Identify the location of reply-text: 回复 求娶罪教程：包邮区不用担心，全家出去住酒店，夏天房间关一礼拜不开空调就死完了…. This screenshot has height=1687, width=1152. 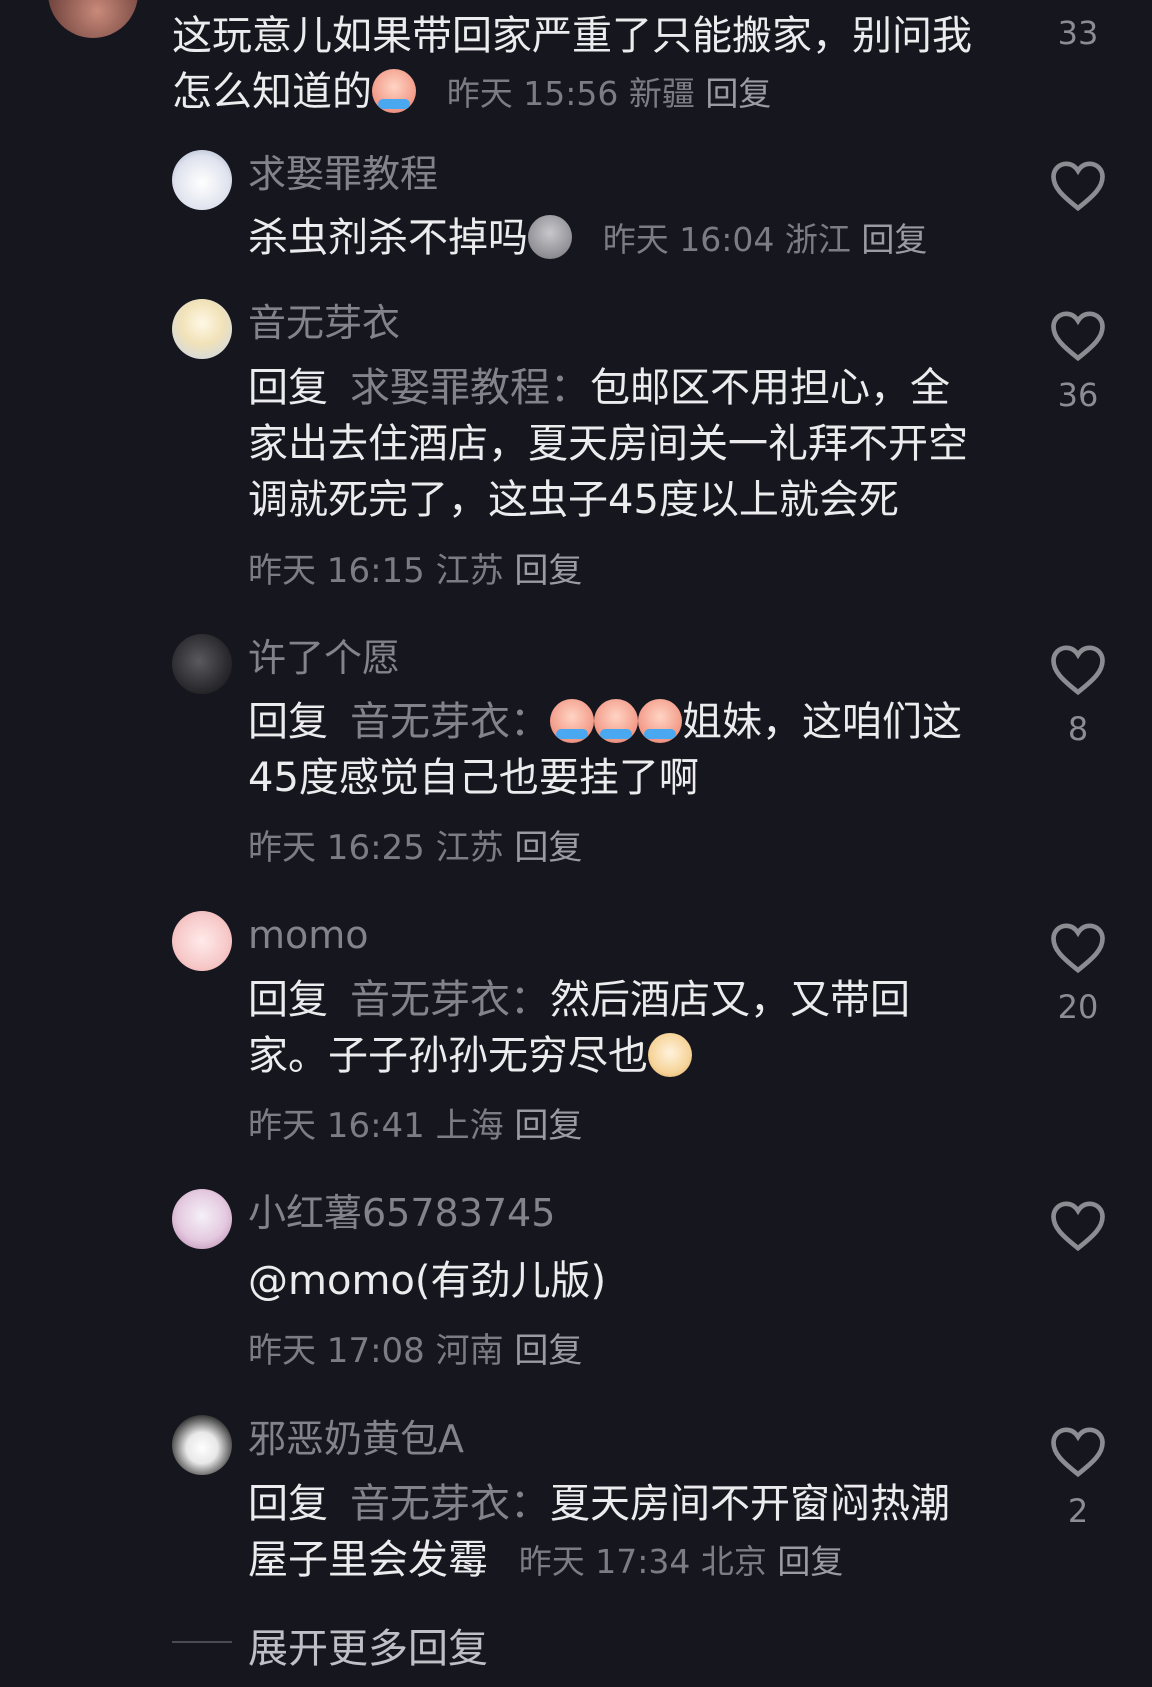
(618, 444).